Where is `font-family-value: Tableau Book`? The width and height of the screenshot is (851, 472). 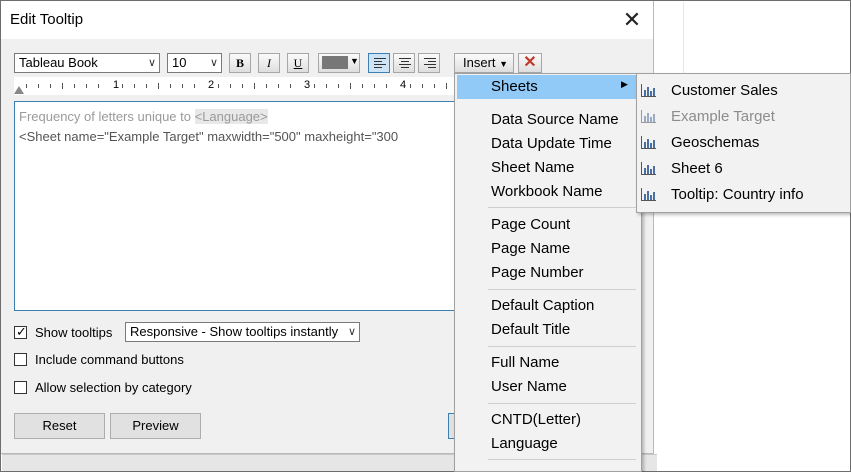
font-family-value: Tableau Book is located at coordinates (58, 62).